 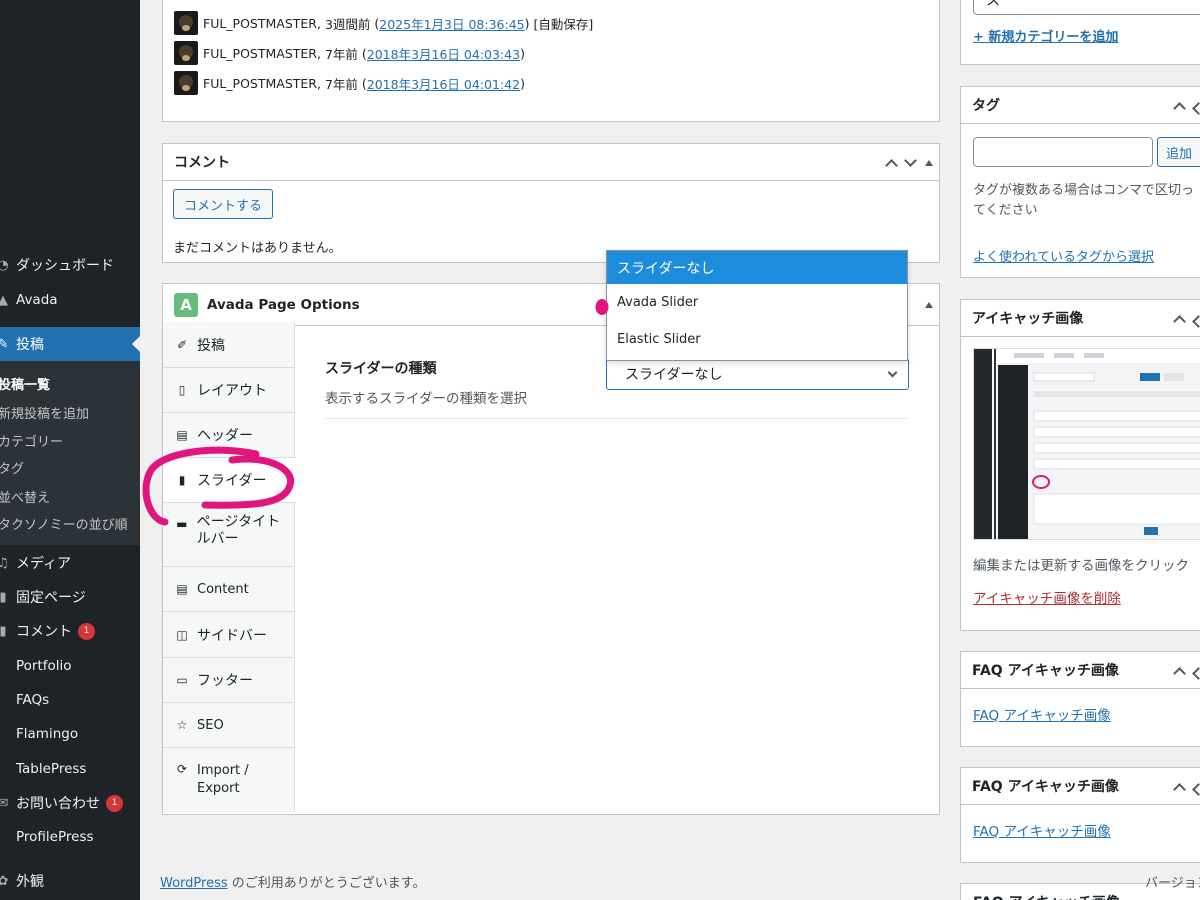 What do you see at coordinates (229, 480) in the screenshot?
I see `tab-slider: ▮ スライダー` at bounding box center [229, 480].